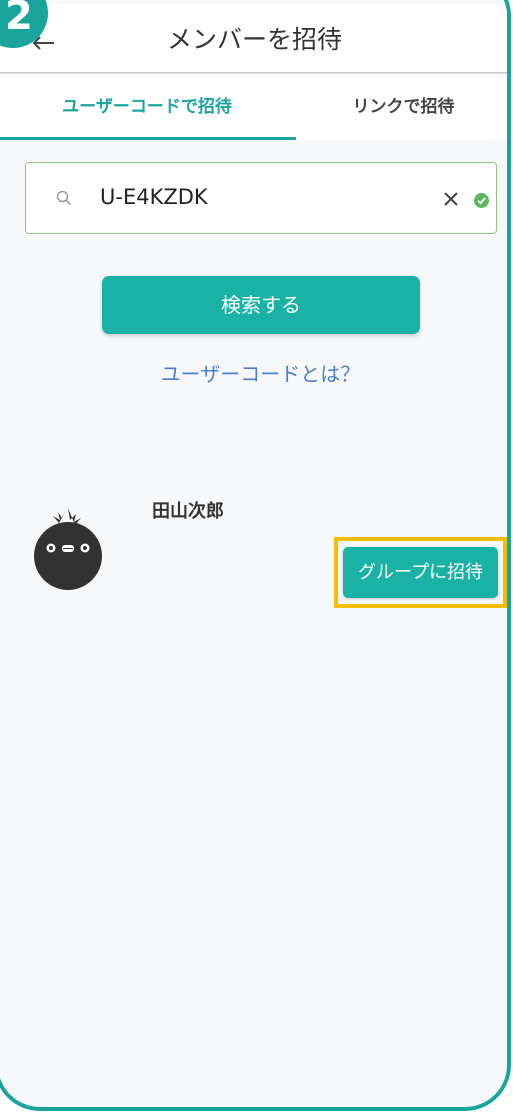  I want to click on invite-to-group-button: グループに招待, so click(420, 572).